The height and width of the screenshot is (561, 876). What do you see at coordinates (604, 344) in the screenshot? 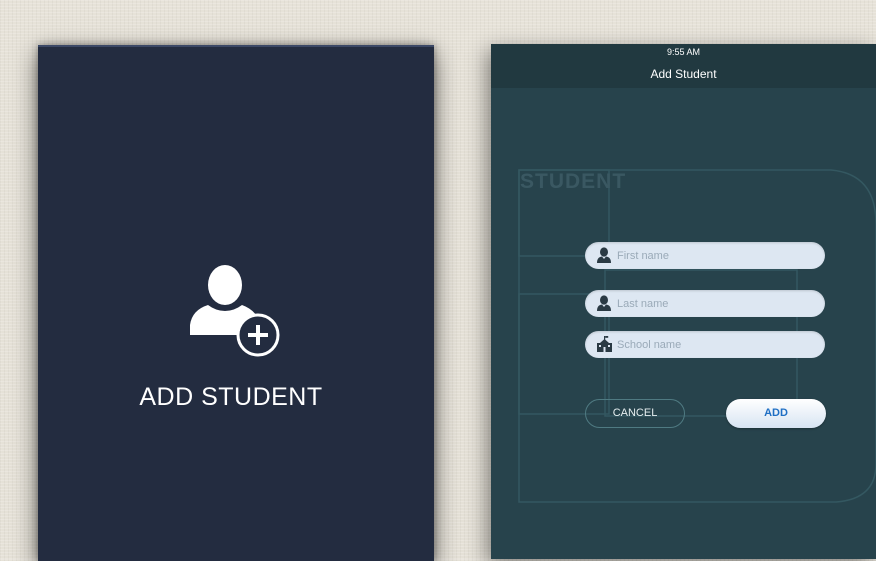
I see `school-icon` at bounding box center [604, 344].